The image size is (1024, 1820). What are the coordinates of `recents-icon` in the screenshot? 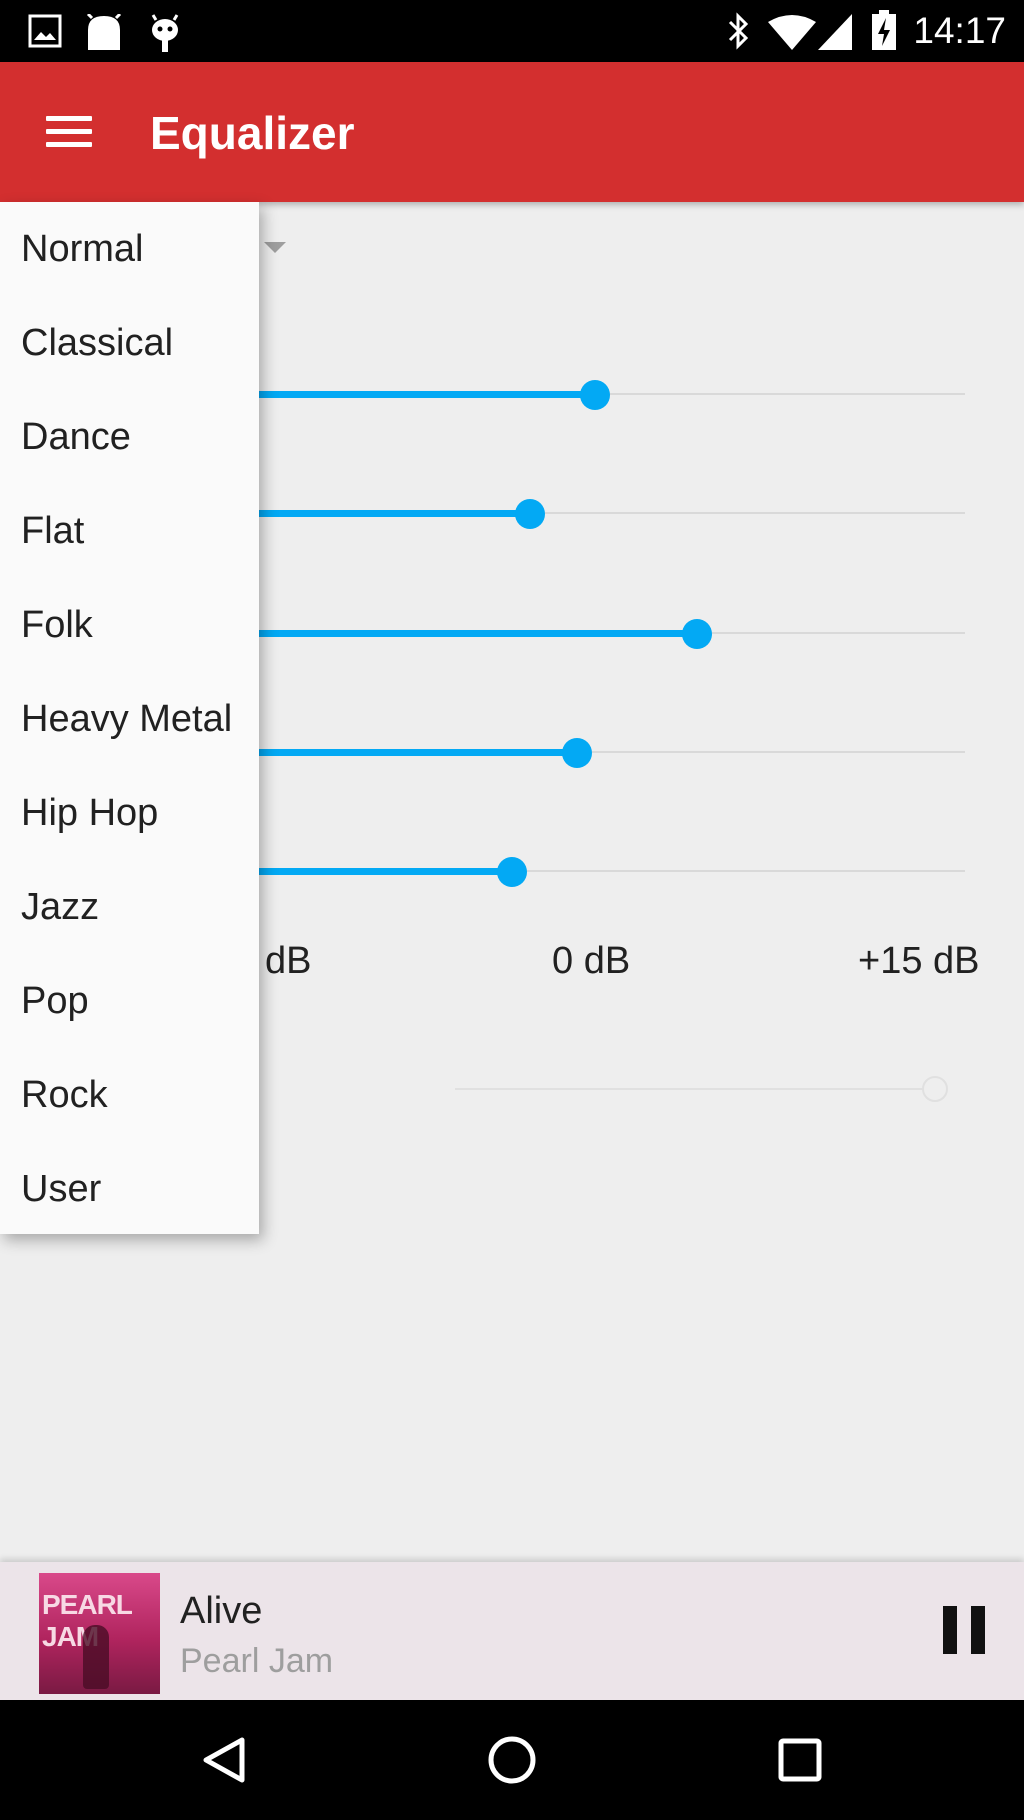 It's located at (800, 1760).